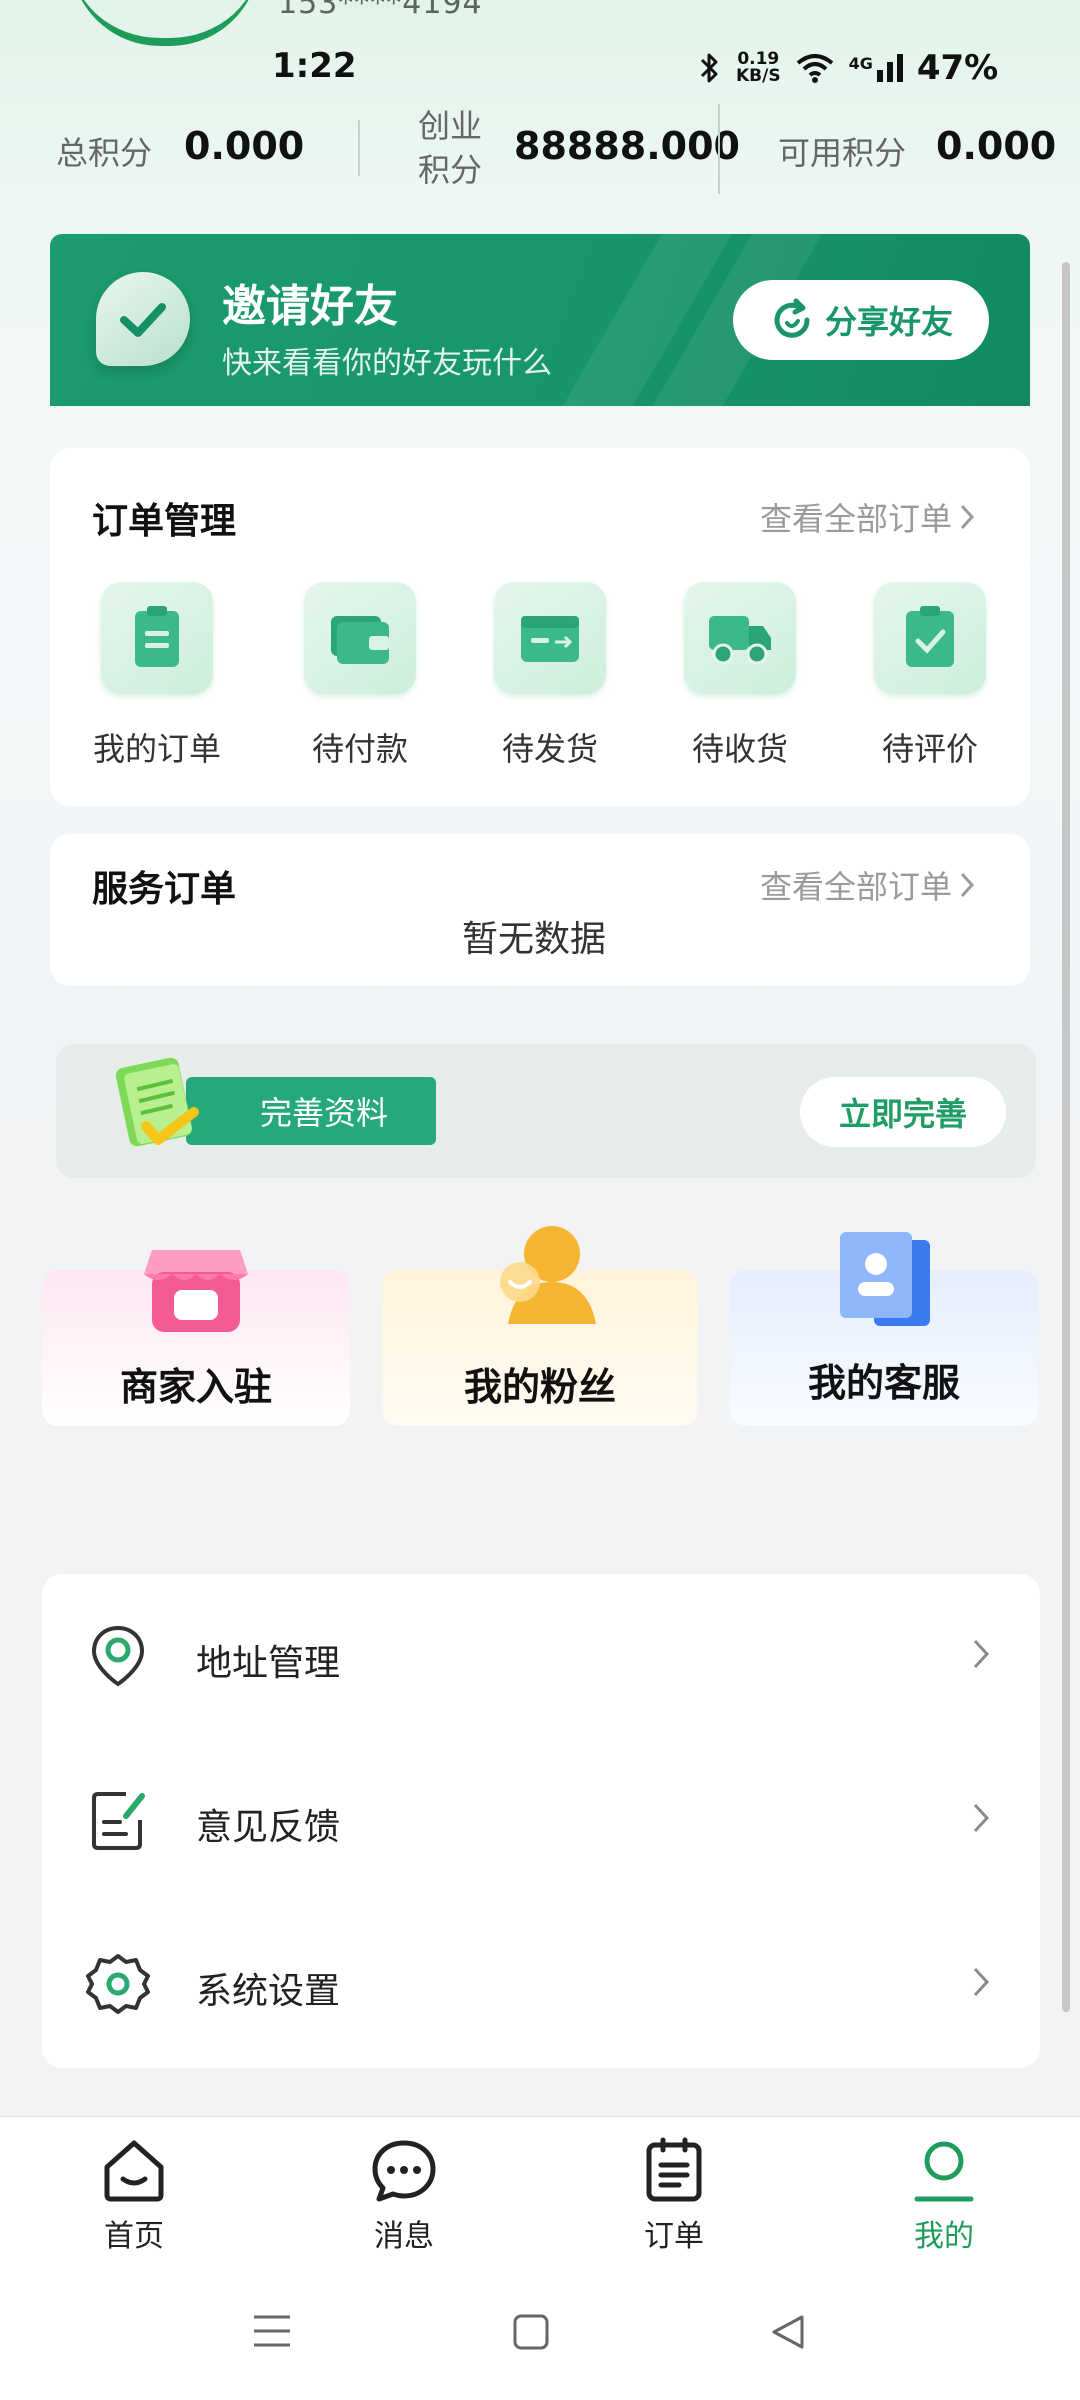  Describe the element at coordinates (876, 68) in the screenshot. I see `signal-icon: 4G` at that location.